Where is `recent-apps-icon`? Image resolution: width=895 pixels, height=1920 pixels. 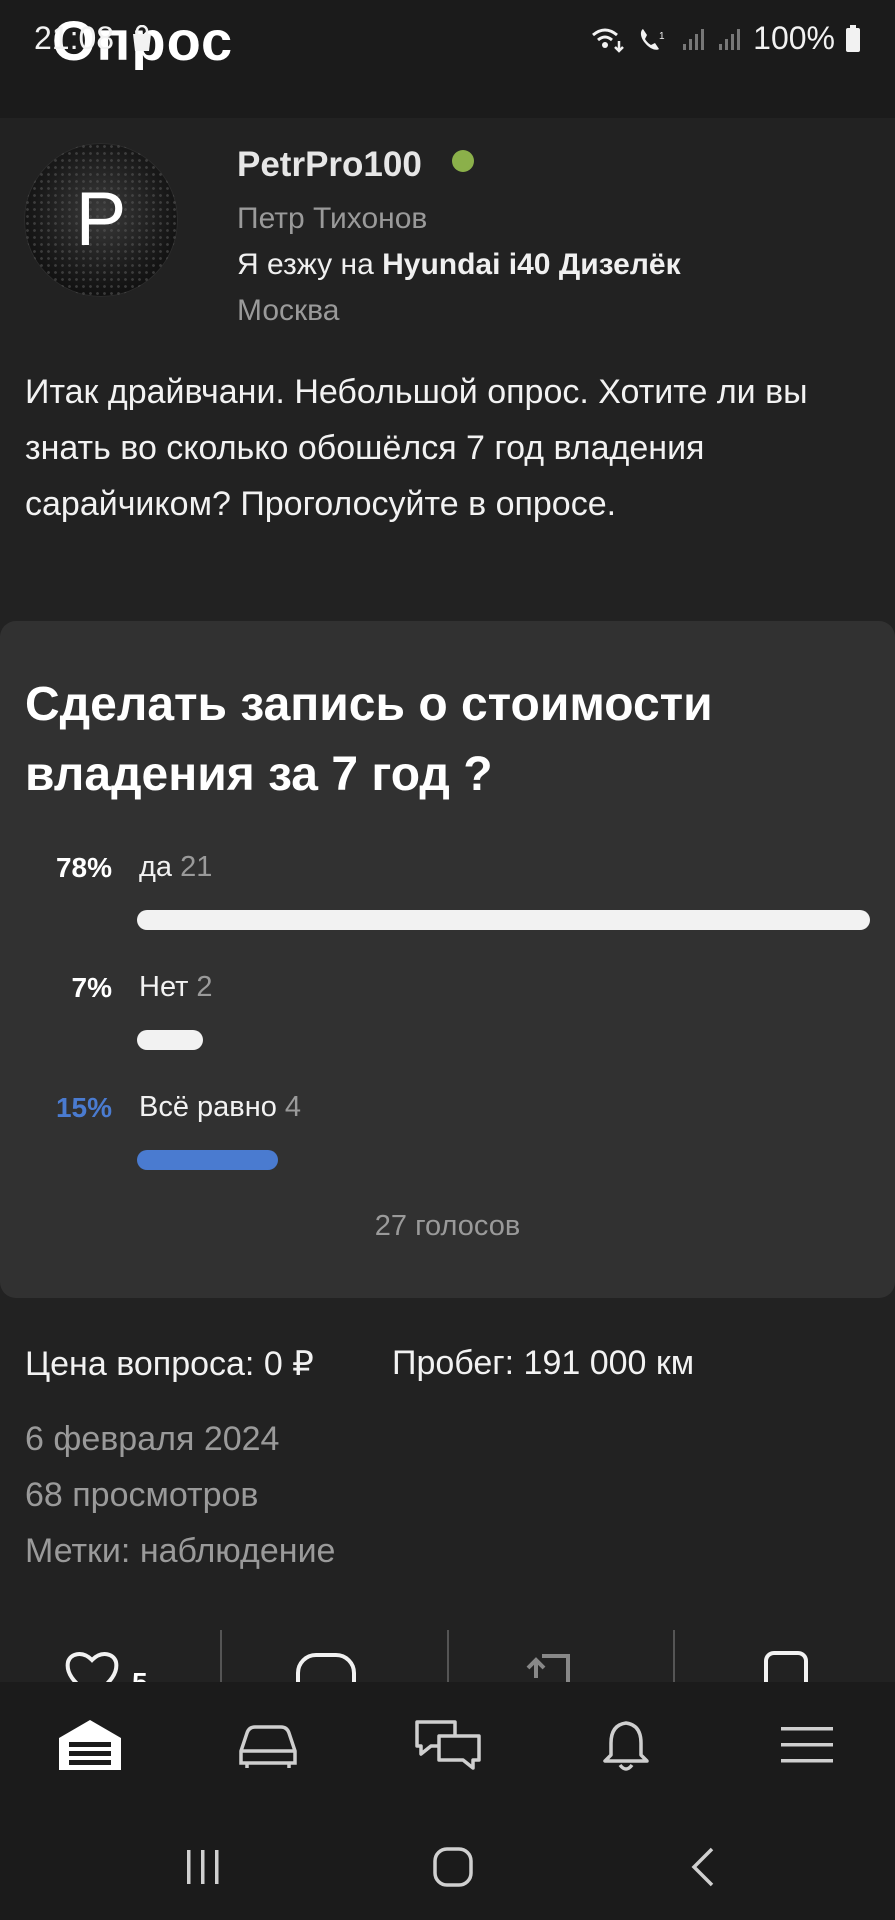
recent-apps-icon is located at coordinates (203, 1867).